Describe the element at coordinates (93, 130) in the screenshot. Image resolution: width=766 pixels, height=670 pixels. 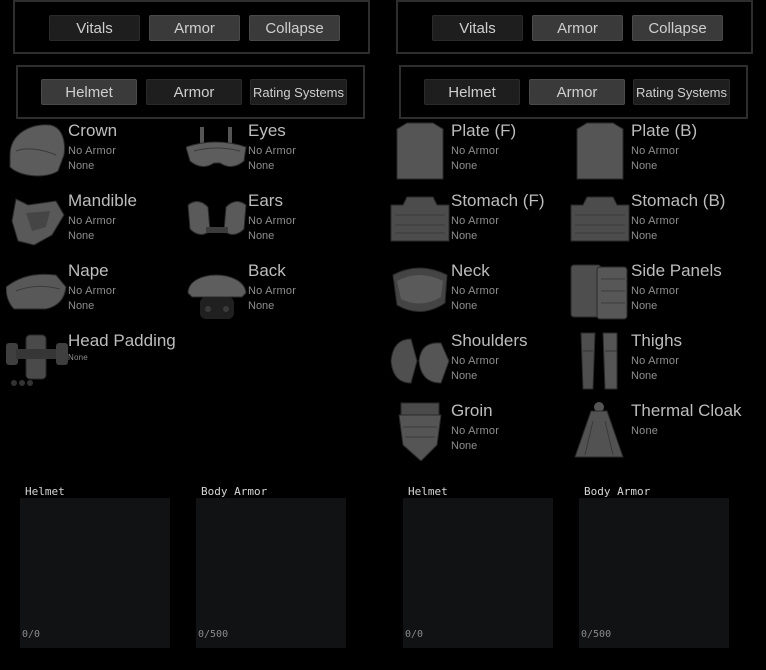
I see `slot-name: Crown` at that location.